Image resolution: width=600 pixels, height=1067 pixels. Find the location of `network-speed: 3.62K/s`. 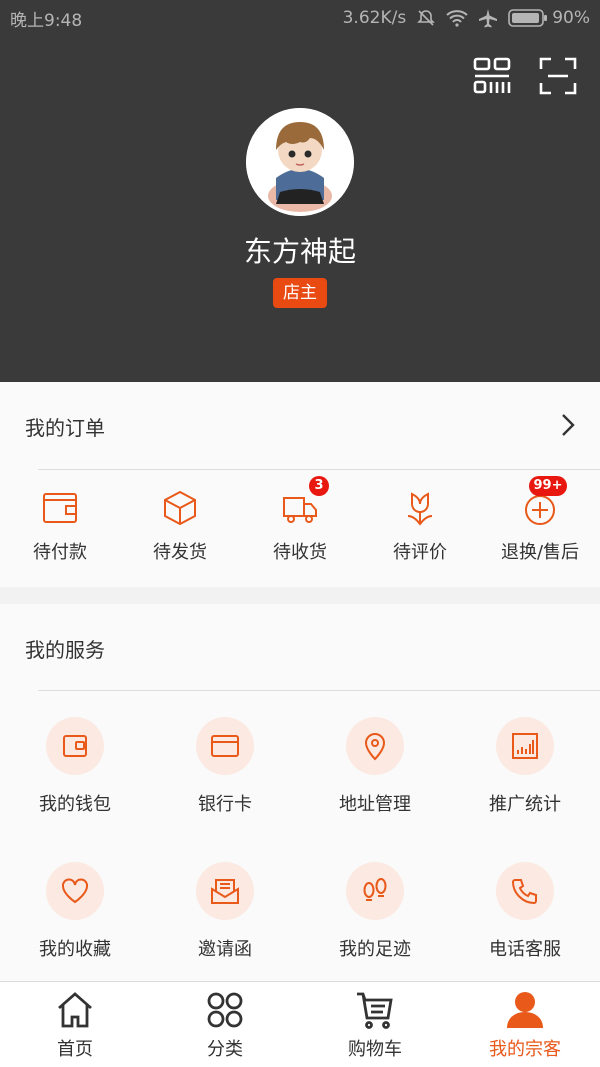

network-speed: 3.62K/s is located at coordinates (374, 18).